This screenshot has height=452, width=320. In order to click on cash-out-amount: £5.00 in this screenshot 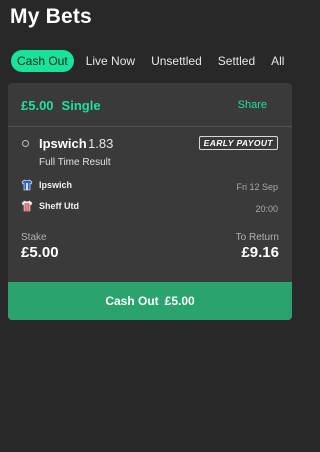, I will do `click(179, 301)`.